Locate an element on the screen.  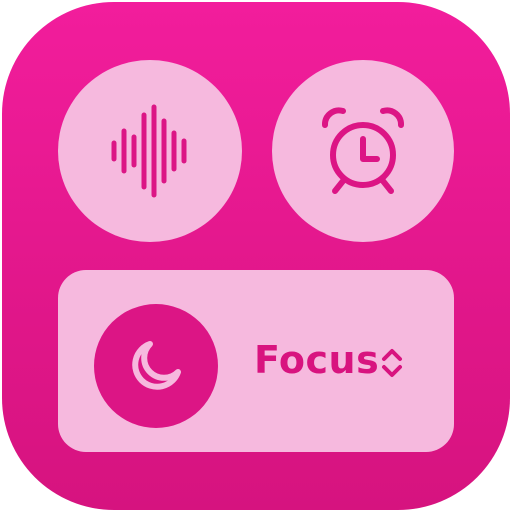
up-down-chevron-icon is located at coordinates (392, 363).